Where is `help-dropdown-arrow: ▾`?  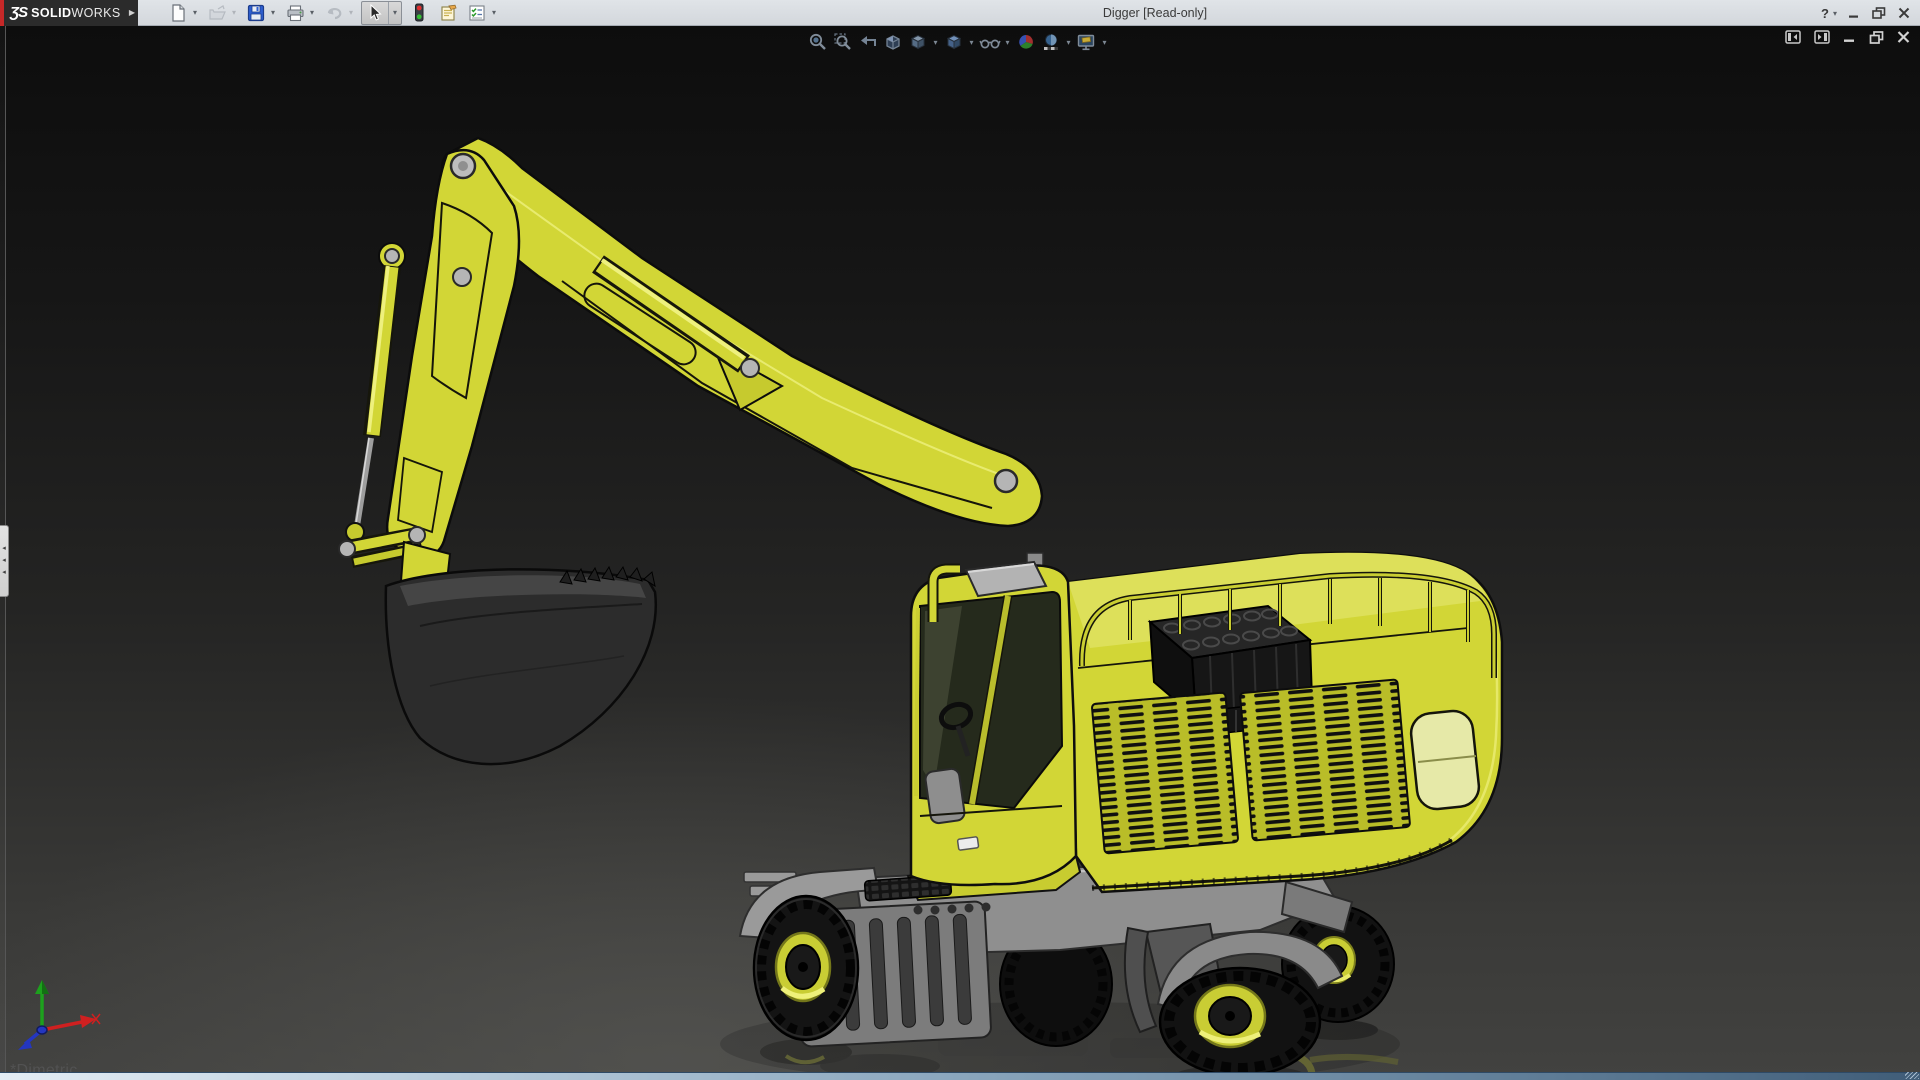 help-dropdown-arrow: ▾ is located at coordinates (1835, 13).